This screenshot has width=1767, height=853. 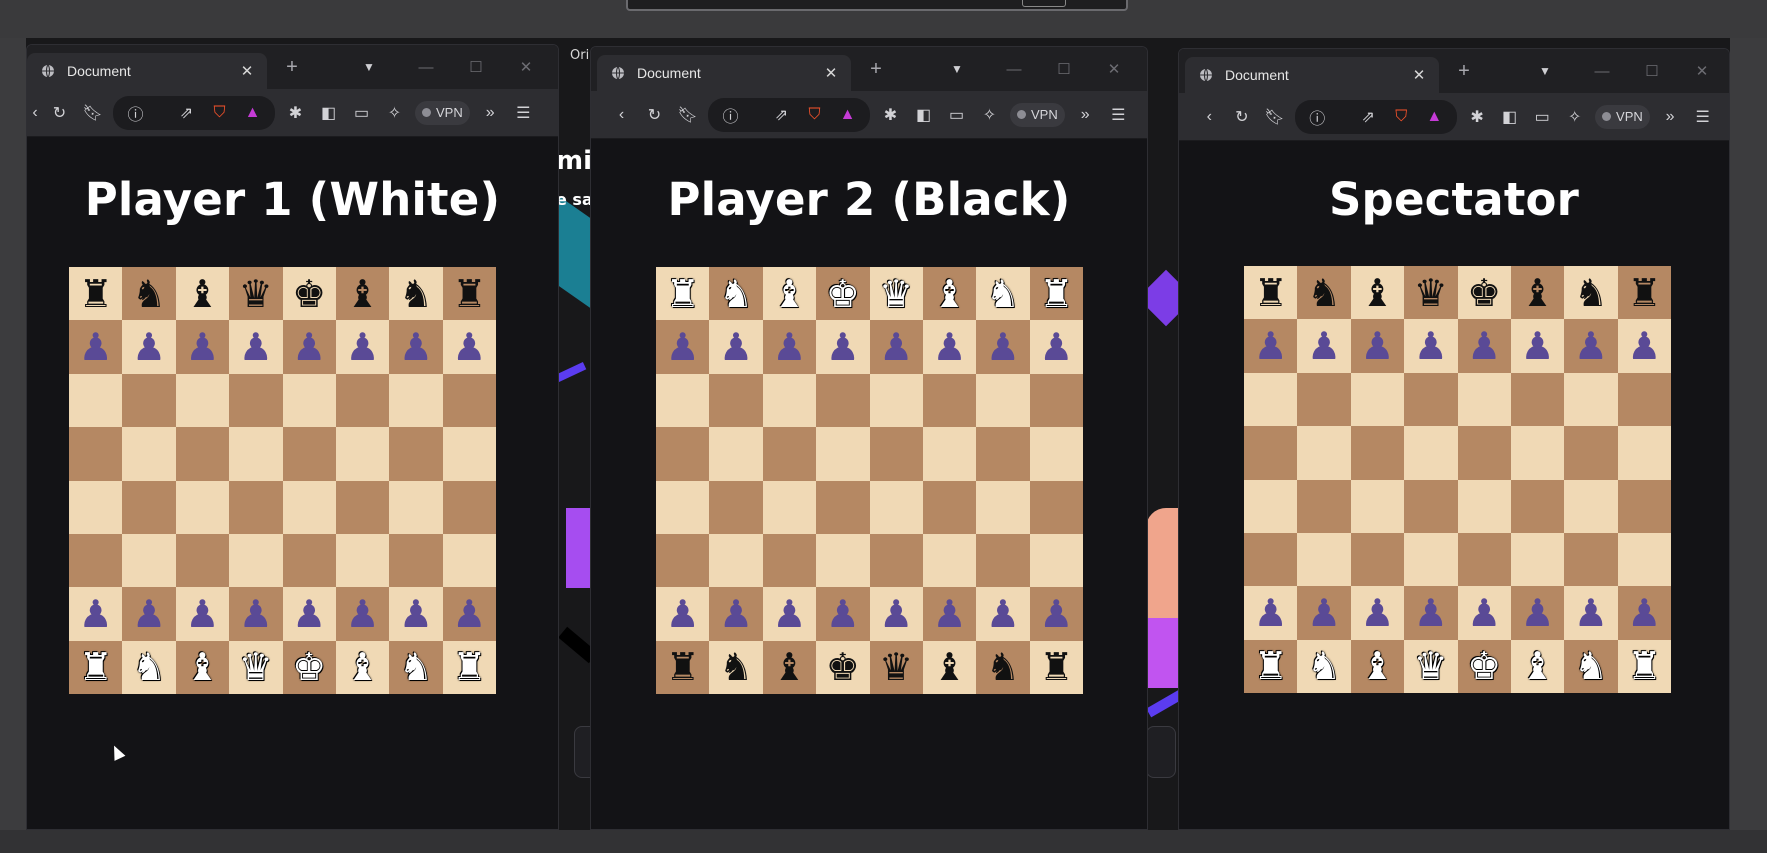 What do you see at coordinates (683, 667) in the screenshot?
I see `black-rook-icon: ♜` at bounding box center [683, 667].